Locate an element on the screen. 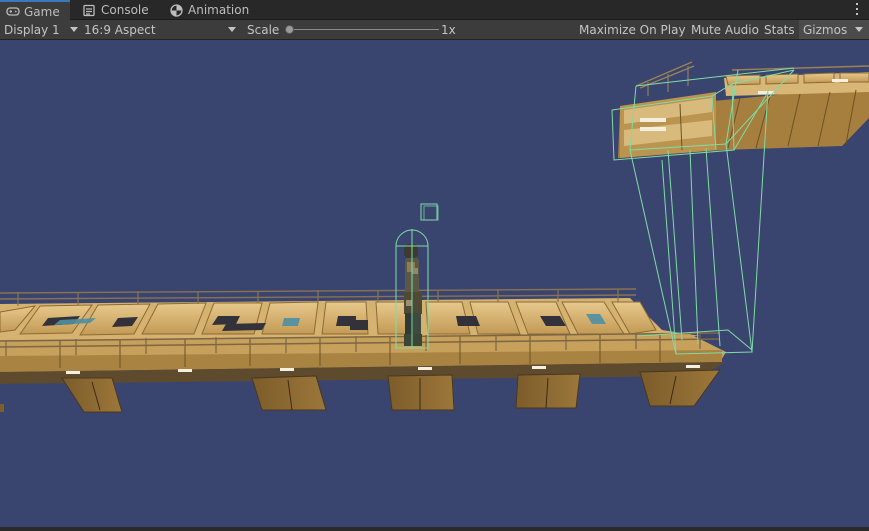 Image resolution: width=869 pixels, height=531 pixels. scale-slider-track is located at coordinates (364, 29).